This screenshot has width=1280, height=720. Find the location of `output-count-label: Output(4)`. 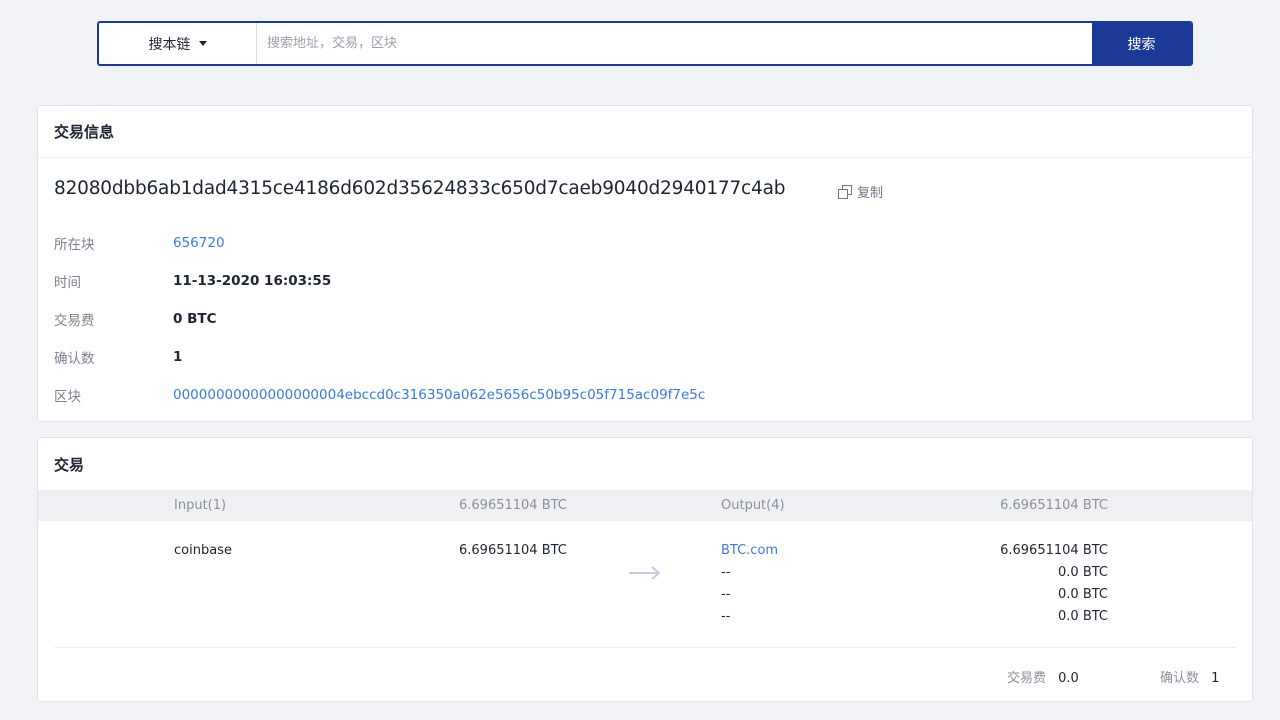

output-count-label: Output(4) is located at coordinates (753, 505).